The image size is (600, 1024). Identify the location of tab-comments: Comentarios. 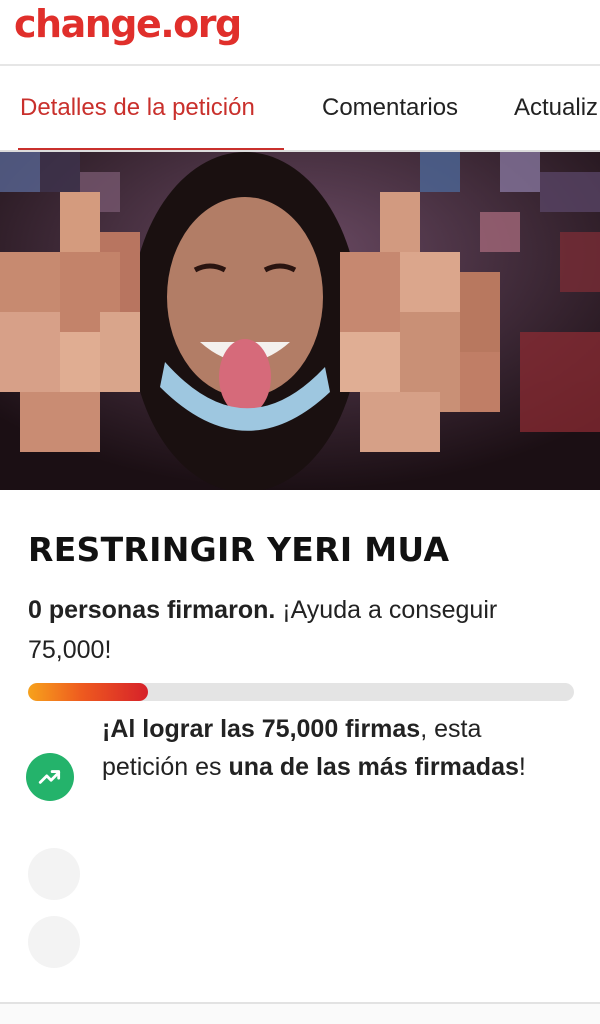
(390, 108).